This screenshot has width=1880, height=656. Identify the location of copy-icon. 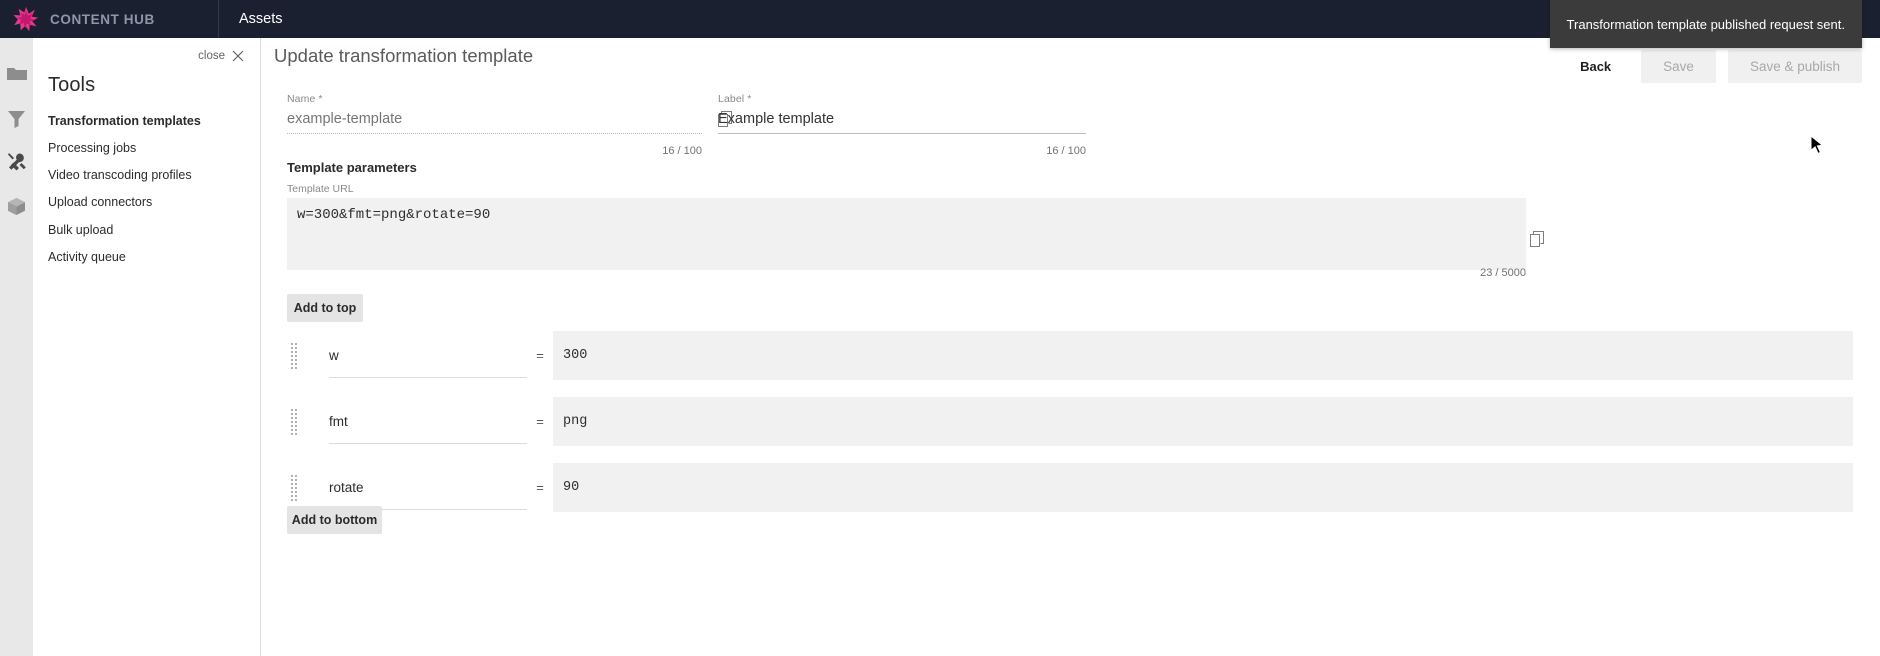
(1537, 239).